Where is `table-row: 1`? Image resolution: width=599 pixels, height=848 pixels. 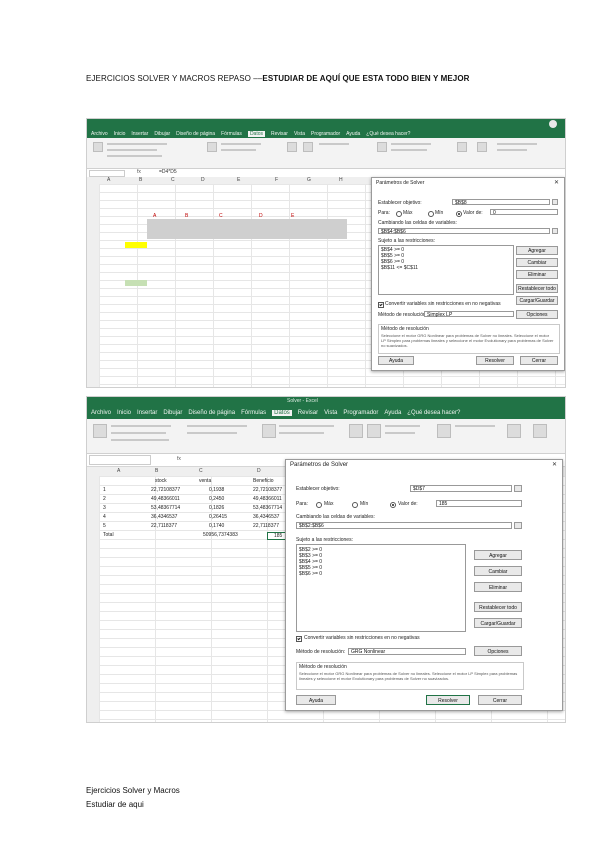 table-row: 1 is located at coordinates (104, 490).